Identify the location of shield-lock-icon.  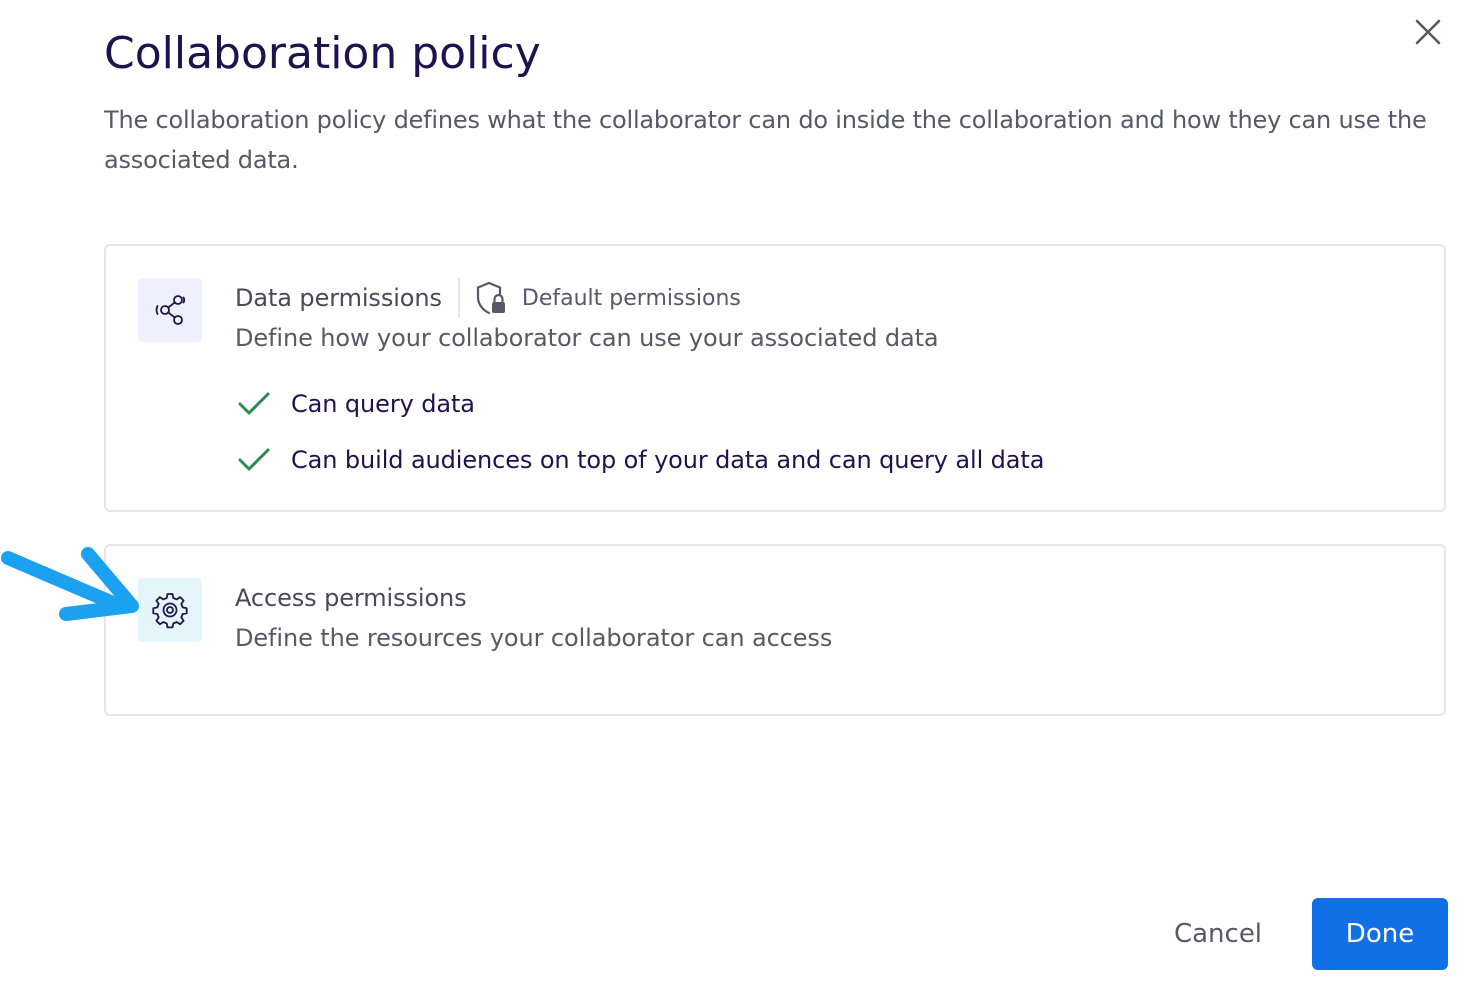
(490, 298).